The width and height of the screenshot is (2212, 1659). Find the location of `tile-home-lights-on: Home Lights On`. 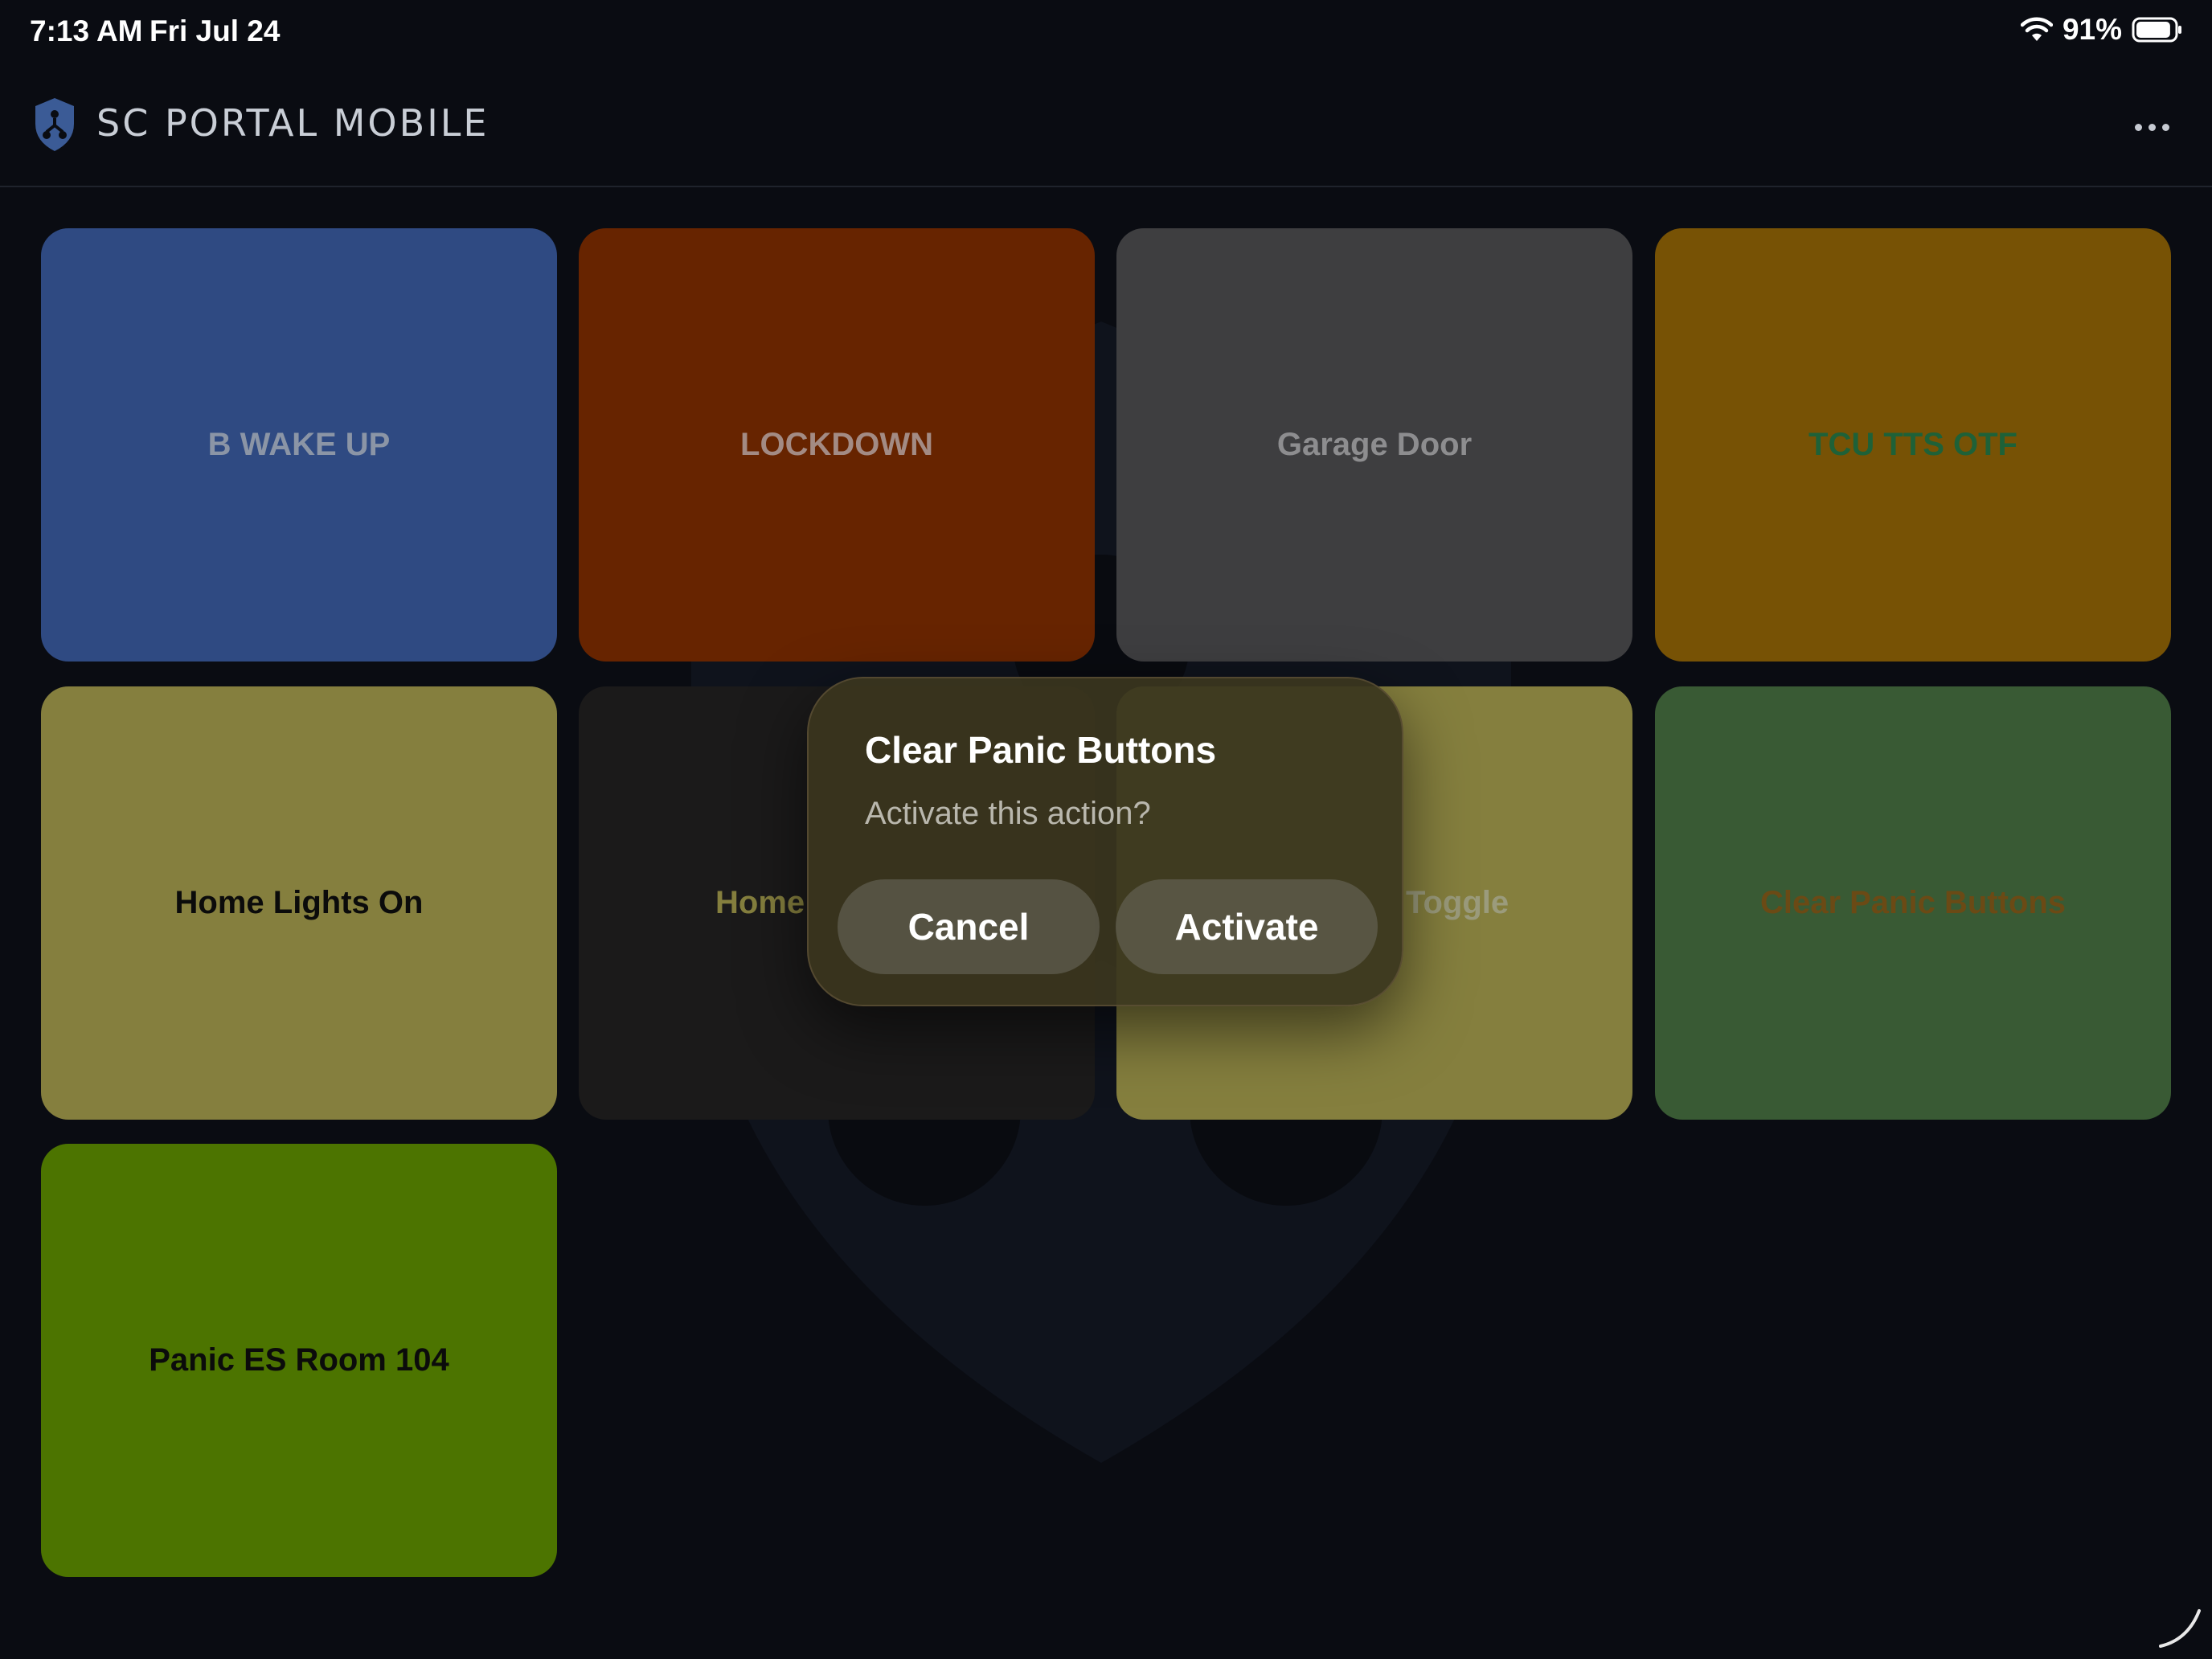

tile-home-lights-on: Home Lights On is located at coordinates (299, 903).